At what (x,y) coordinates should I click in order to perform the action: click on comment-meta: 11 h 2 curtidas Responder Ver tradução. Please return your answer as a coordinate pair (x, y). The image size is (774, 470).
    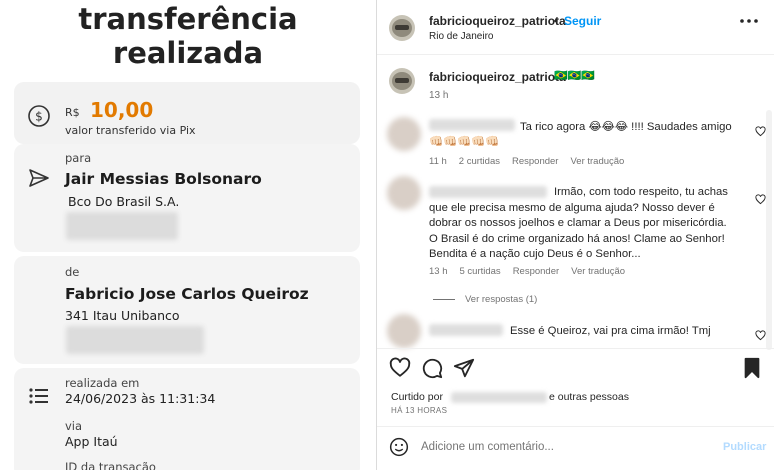
    Looking at the image, I should click on (532, 161).